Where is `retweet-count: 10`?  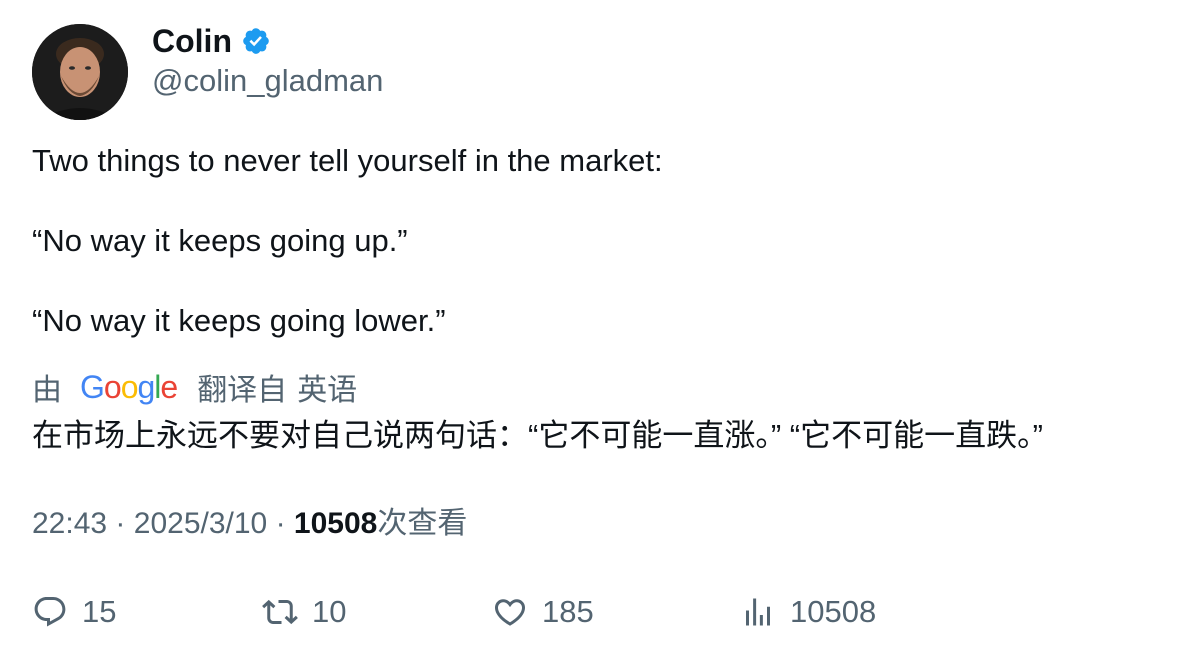 retweet-count: 10 is located at coordinates (329, 611).